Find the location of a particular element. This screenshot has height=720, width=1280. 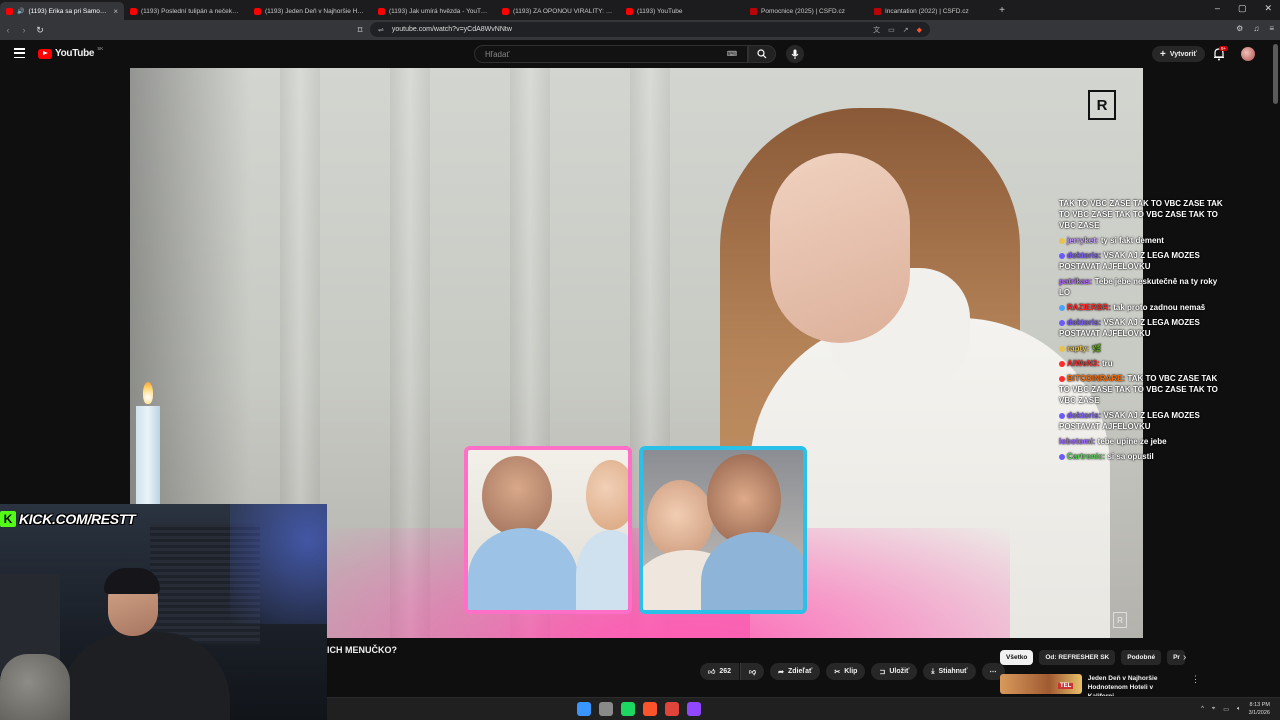

dislike-button: 👎︎ is located at coordinates (752, 671).